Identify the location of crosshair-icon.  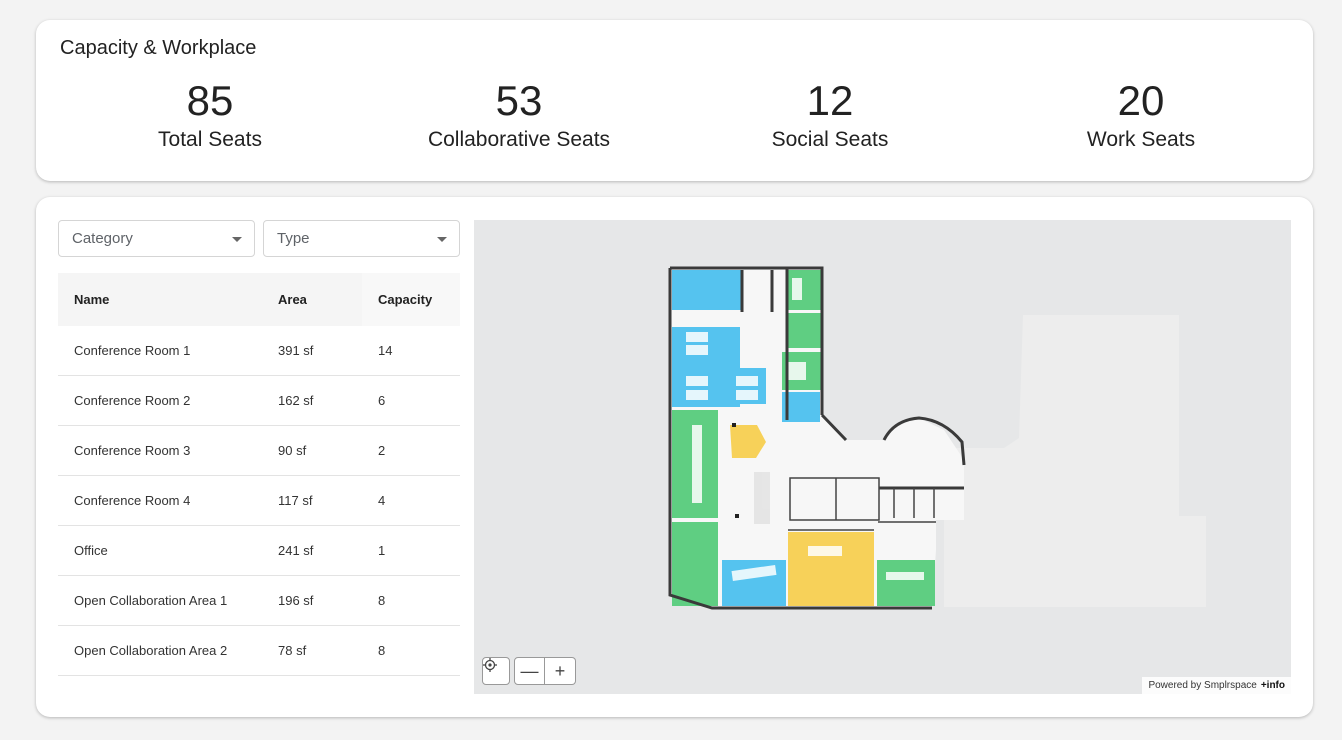
(490, 665).